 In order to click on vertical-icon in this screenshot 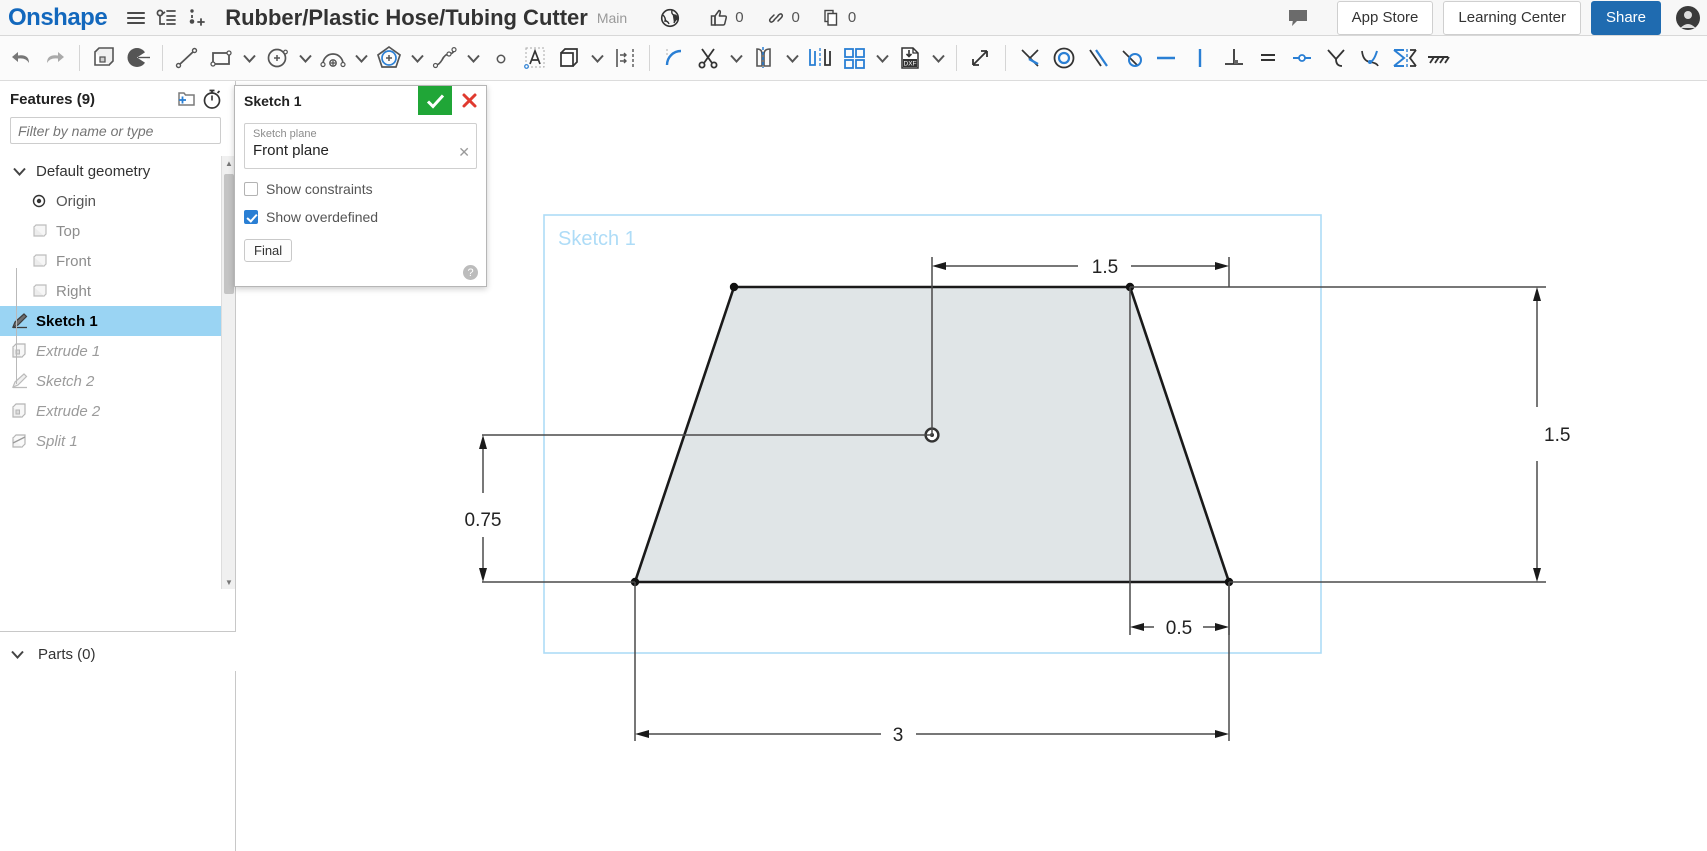, I will do `click(1200, 58)`.